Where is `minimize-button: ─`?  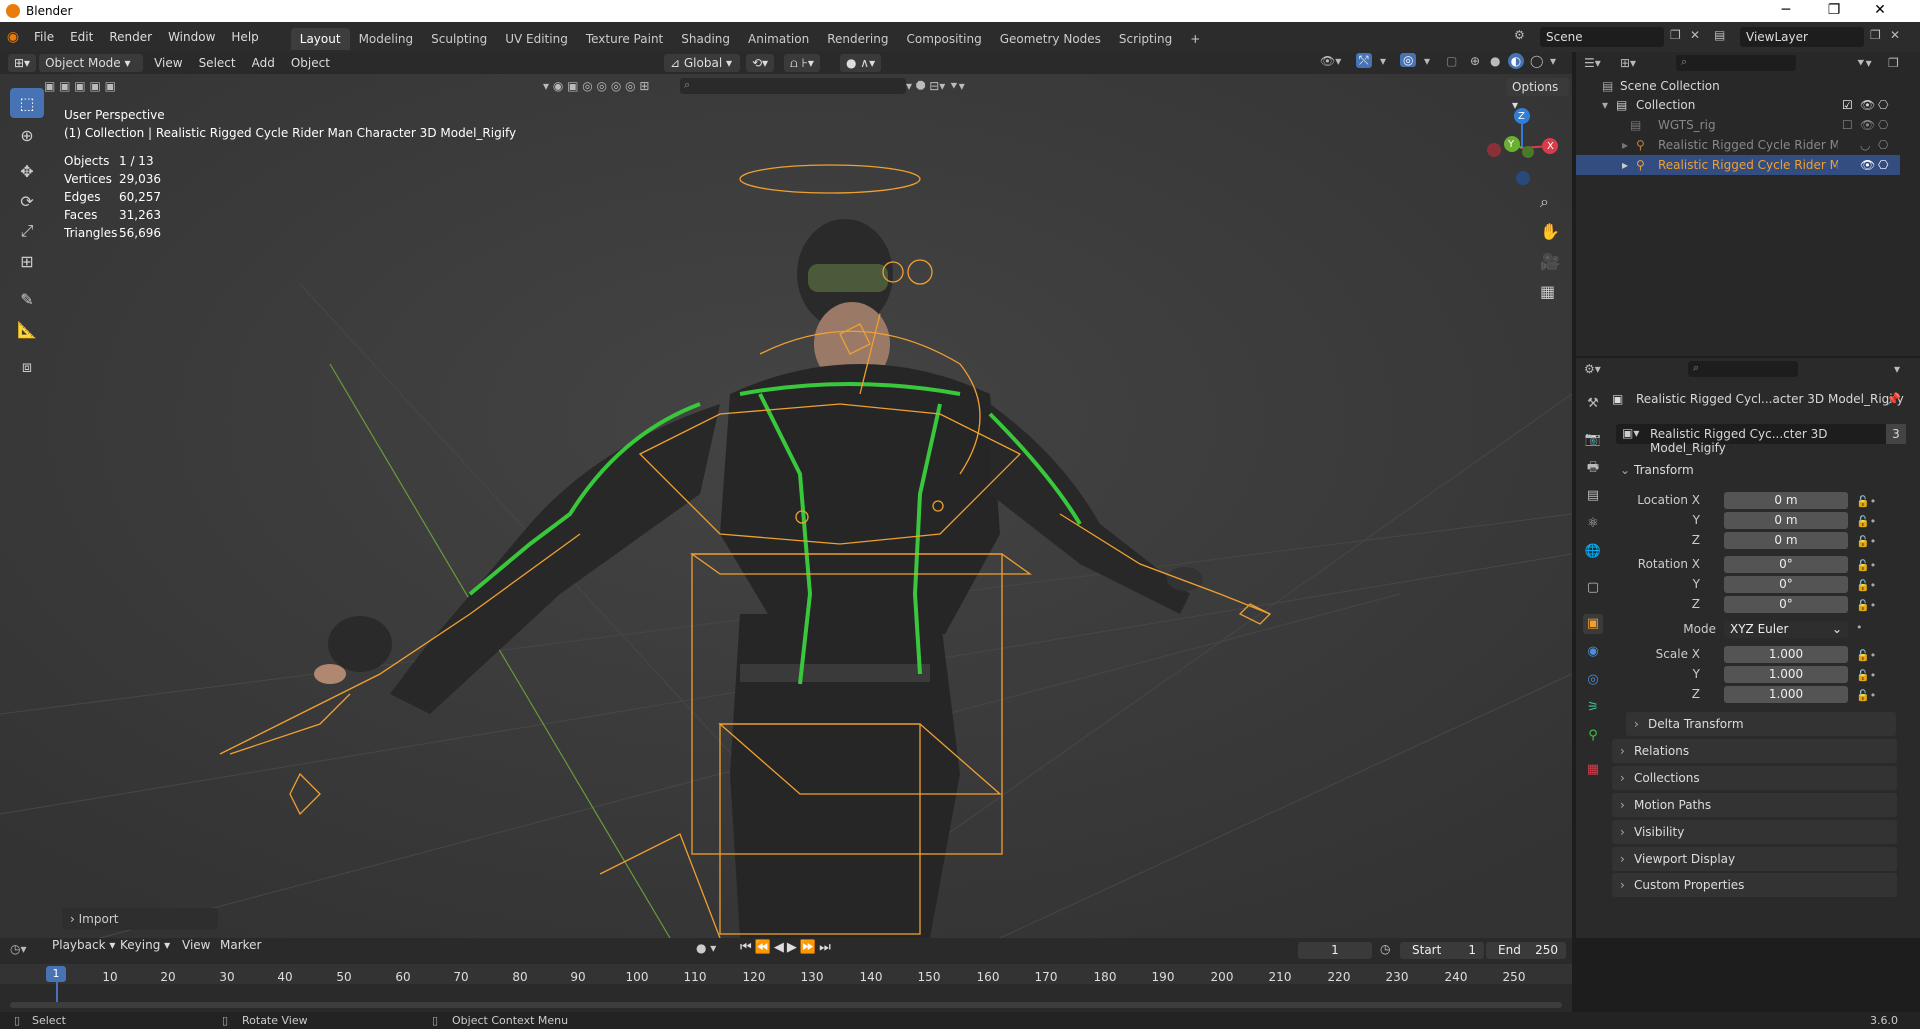
minimize-button: ─ is located at coordinates (1786, 11).